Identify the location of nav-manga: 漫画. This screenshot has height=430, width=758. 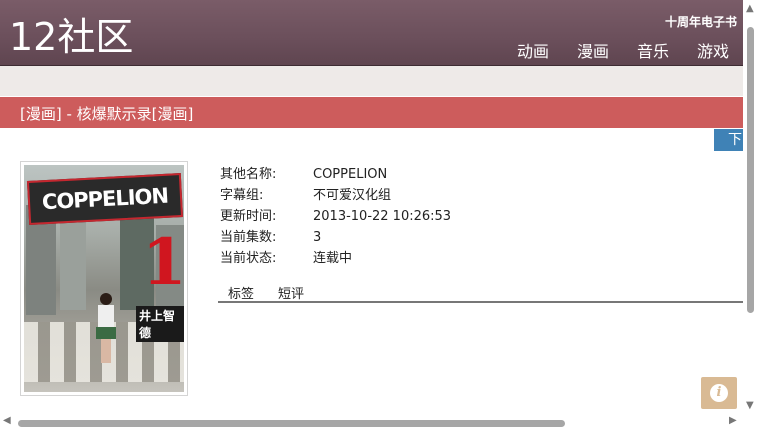
(593, 50).